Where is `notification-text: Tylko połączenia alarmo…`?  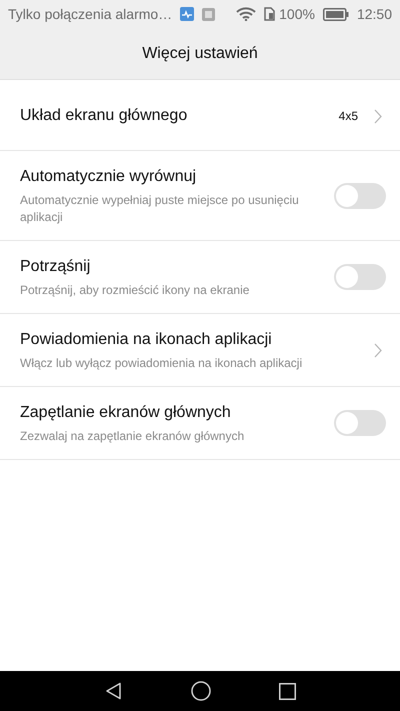
notification-text: Tylko połączenia alarmo… is located at coordinates (90, 14).